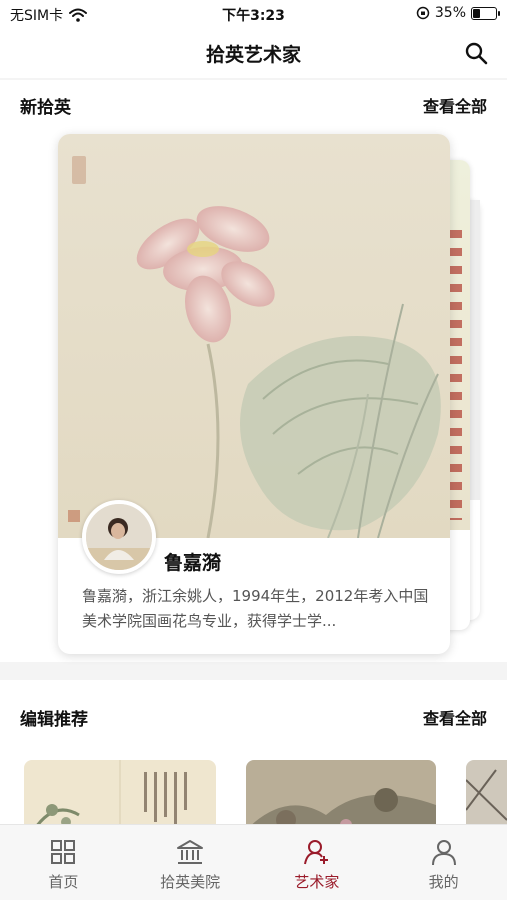 The height and width of the screenshot is (900, 507). Describe the element at coordinates (315, 852) in the screenshot. I see `artist-add-icon` at that location.